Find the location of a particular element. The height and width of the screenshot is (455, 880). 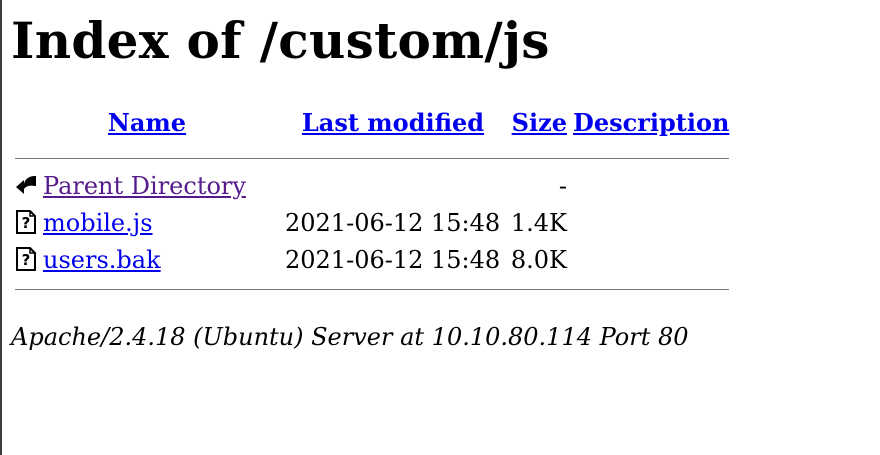

column-header-description: Description is located at coordinates (651, 126).